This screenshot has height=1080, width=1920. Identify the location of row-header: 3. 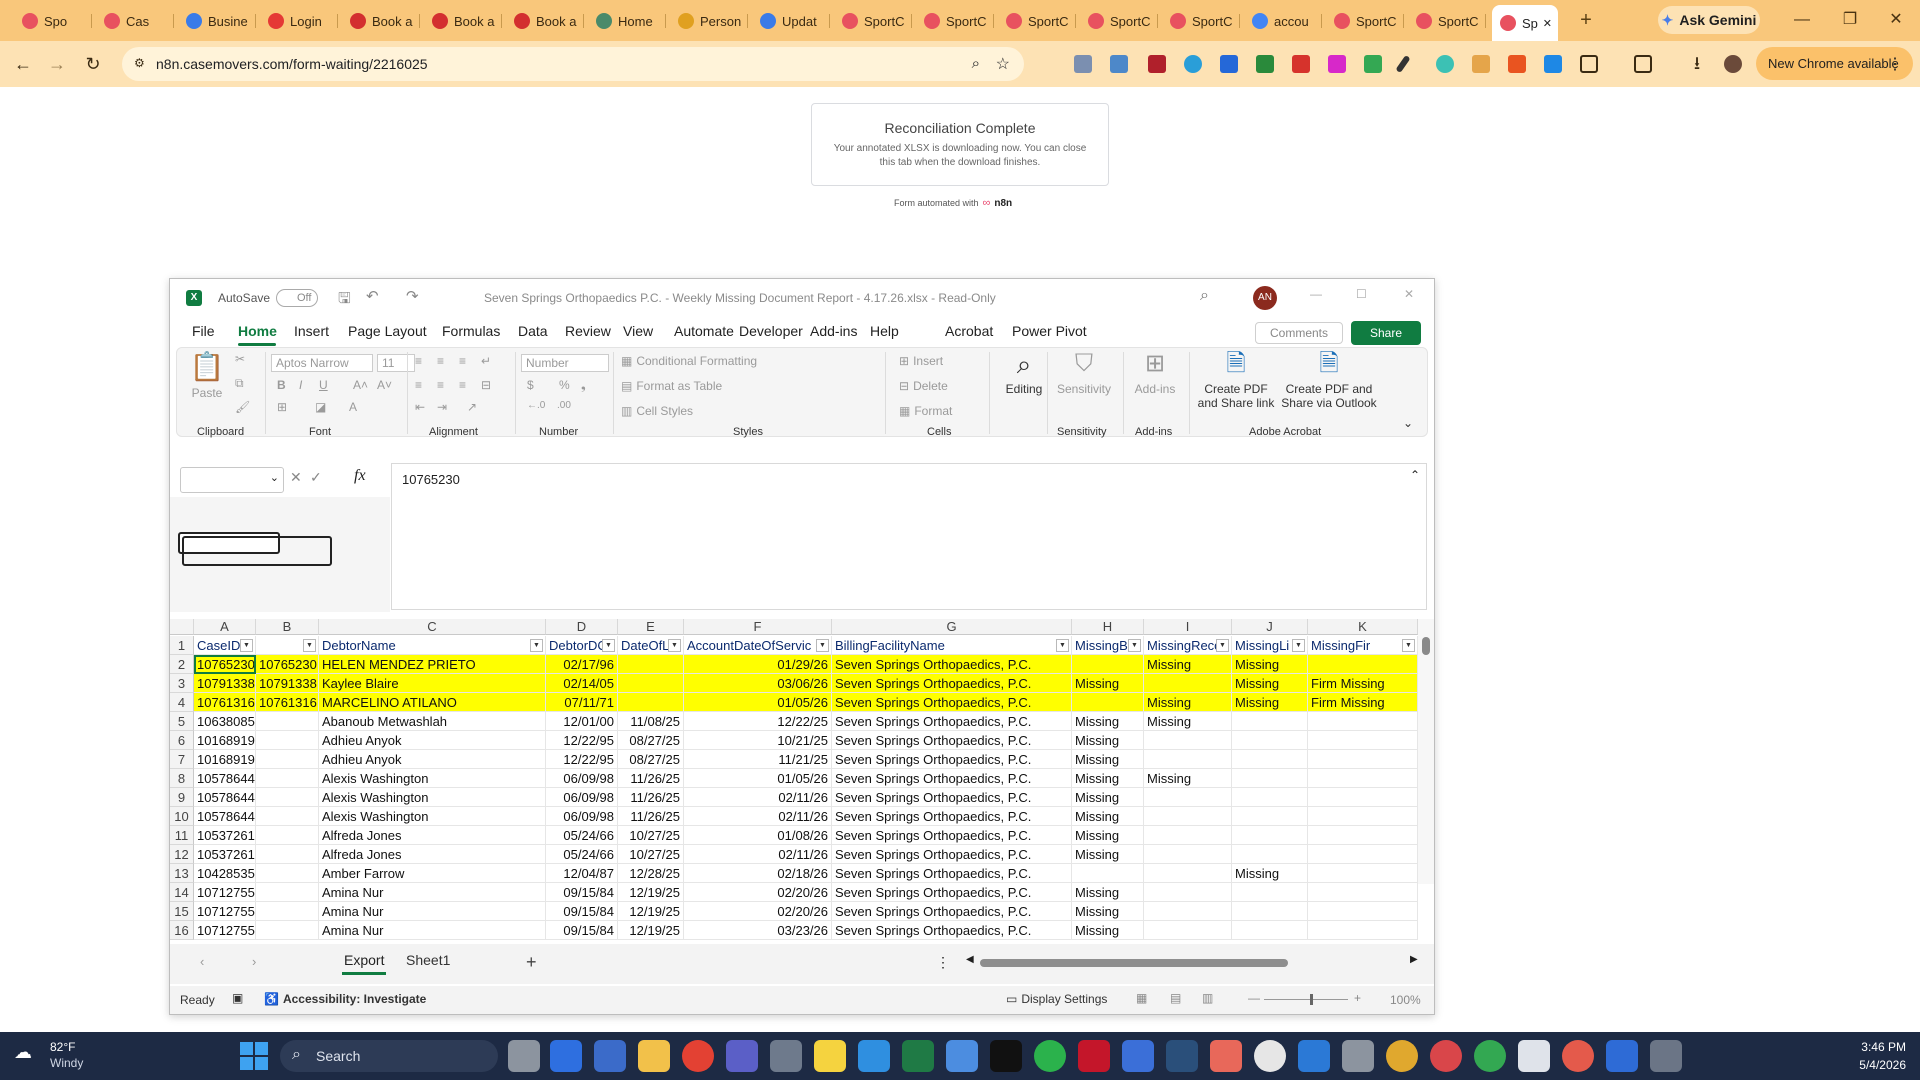
(182, 683).